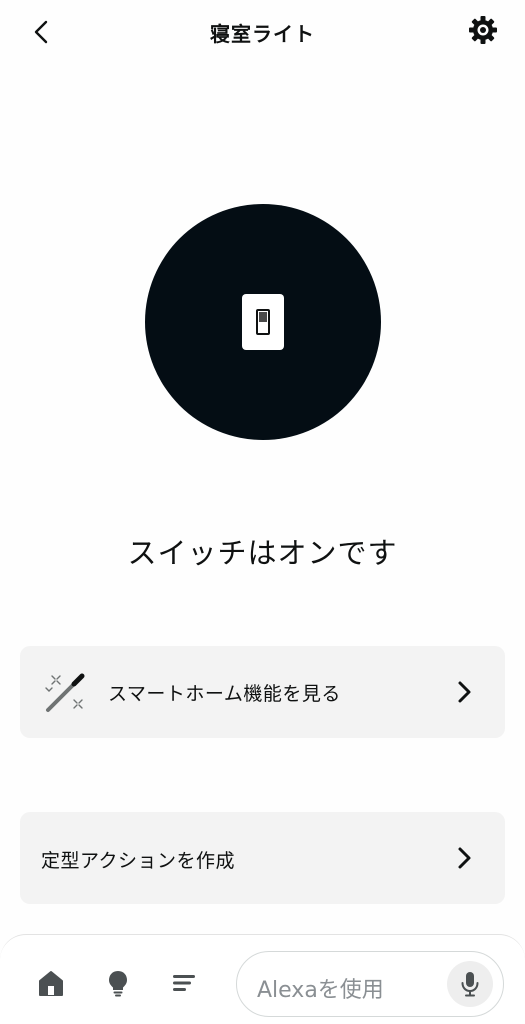 The height and width of the screenshot is (1024, 525). What do you see at coordinates (138, 861) in the screenshot?
I see `card-label: 定型アクションを作成` at bounding box center [138, 861].